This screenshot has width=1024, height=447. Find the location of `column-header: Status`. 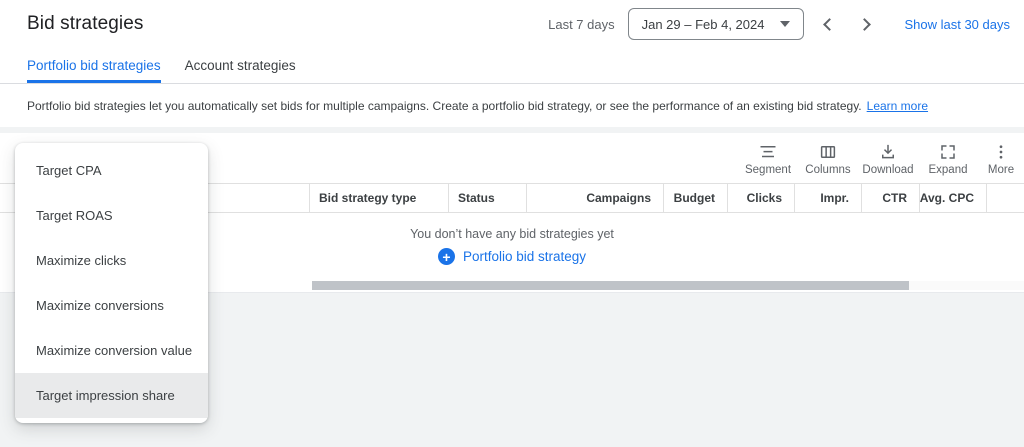

column-header: Status is located at coordinates (488, 198).